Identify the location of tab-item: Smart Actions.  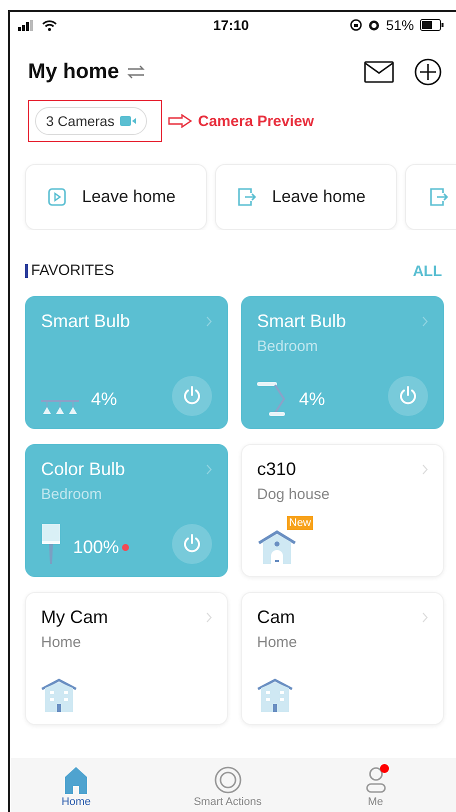
(228, 785).